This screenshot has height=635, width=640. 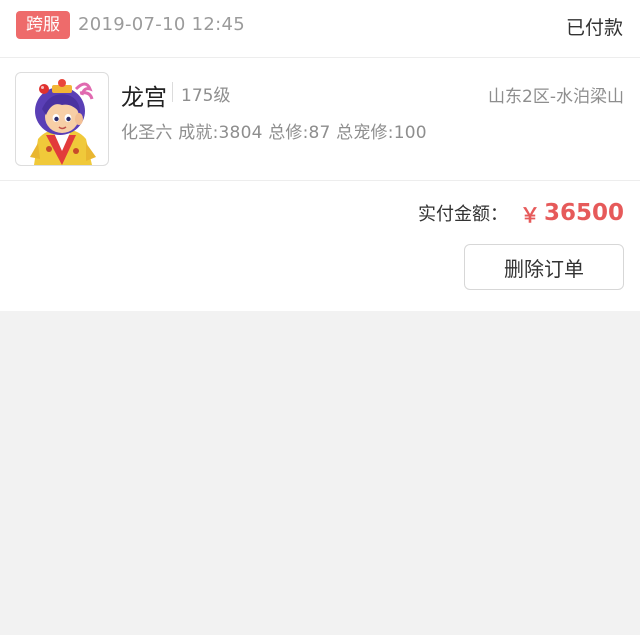 What do you see at coordinates (320, 27) in the screenshot?
I see `order-header: 跨服 2019-07-10 12:45 已付款` at bounding box center [320, 27].